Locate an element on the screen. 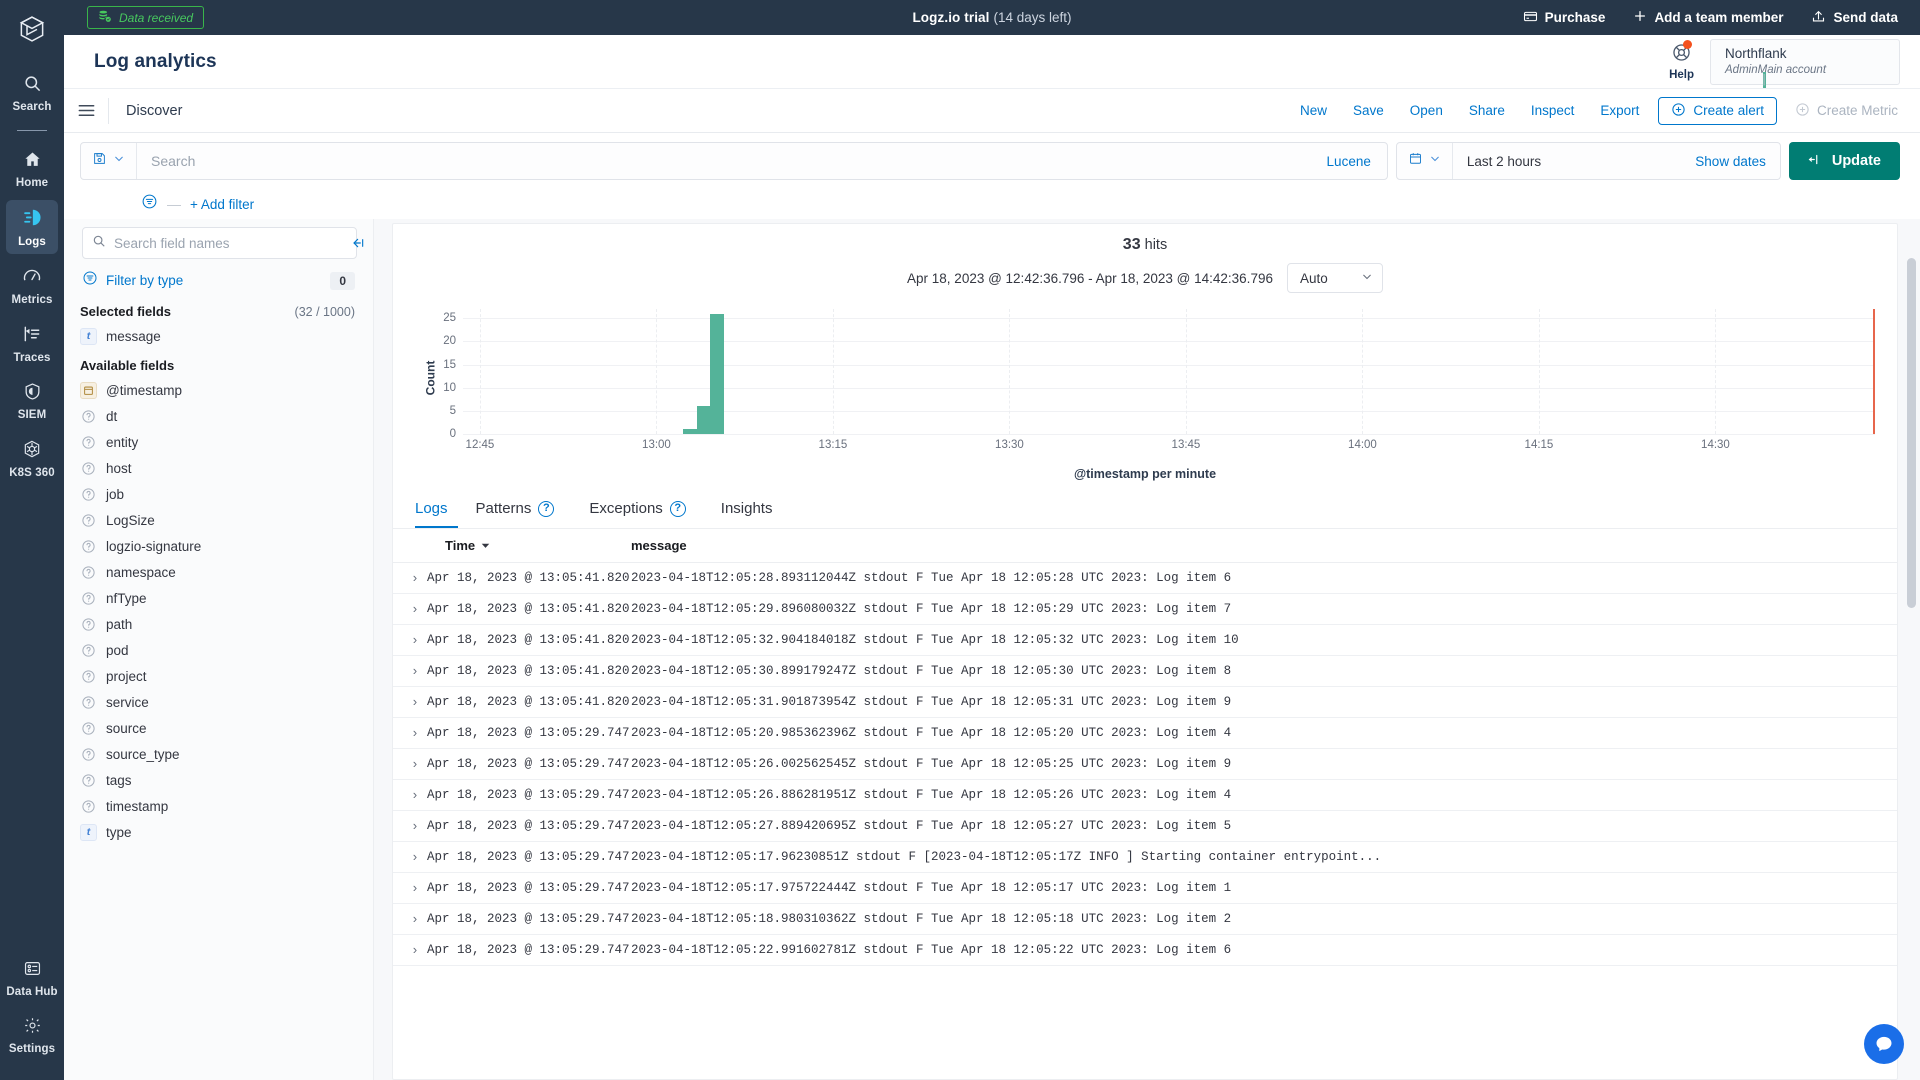 This screenshot has height=1080, width=1920. chat-bubble-icon is located at coordinates (1884, 1044).